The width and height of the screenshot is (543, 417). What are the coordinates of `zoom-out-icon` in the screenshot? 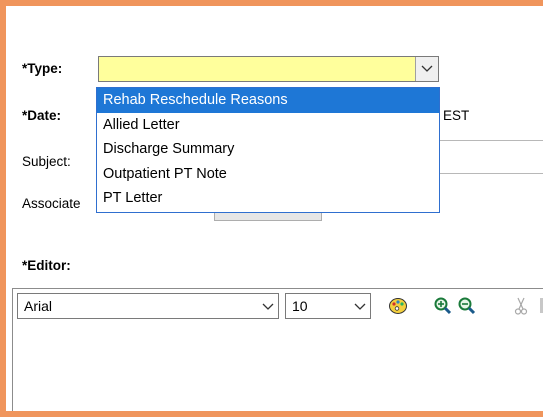 It's located at (467, 306).